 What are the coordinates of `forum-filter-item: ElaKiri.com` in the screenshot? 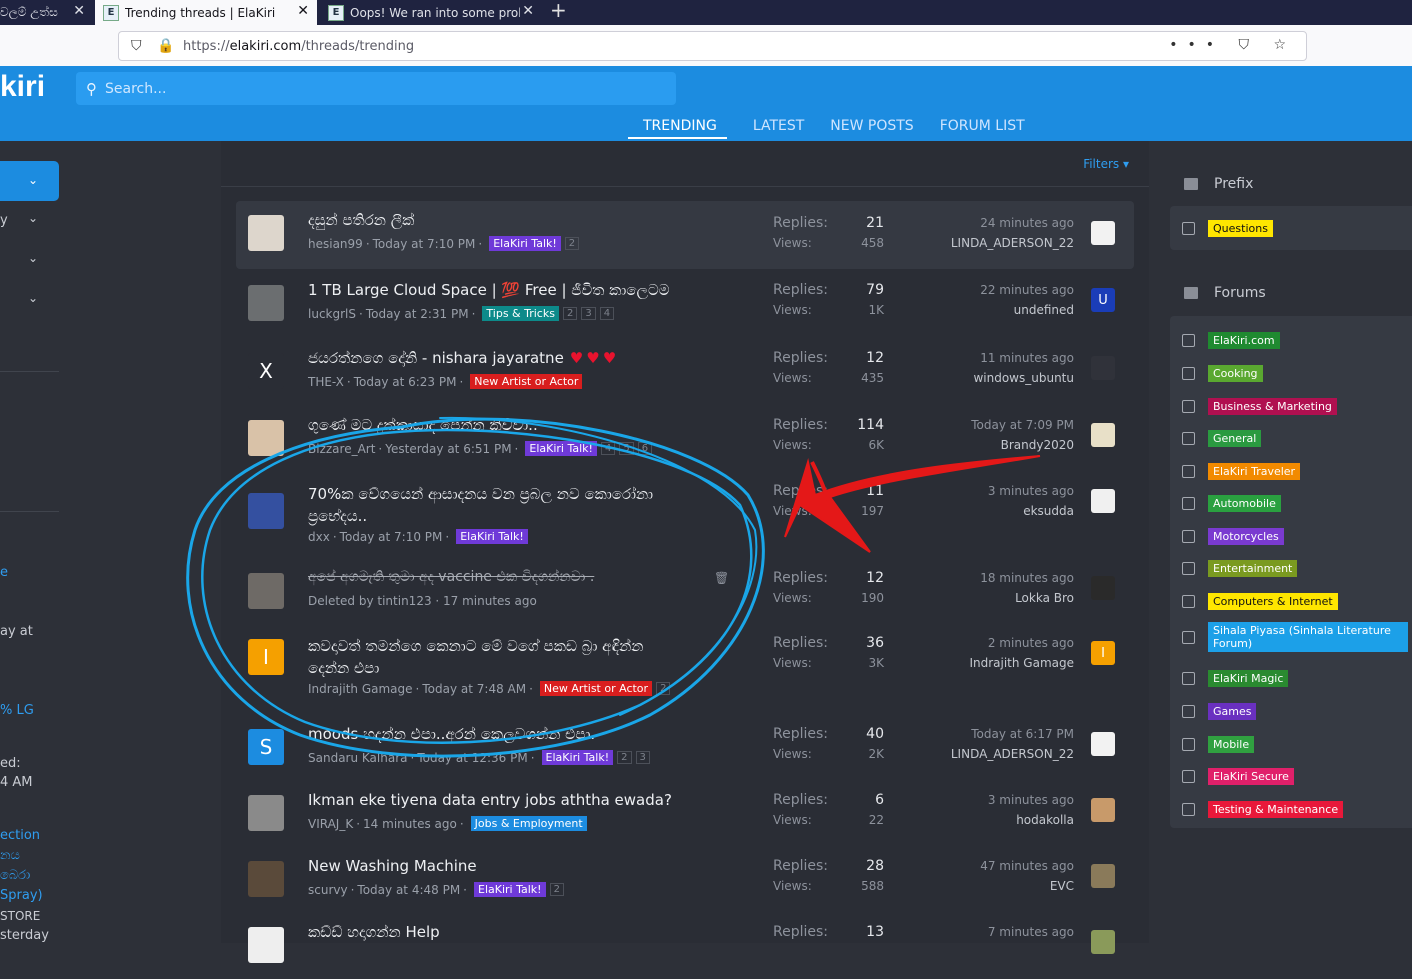 It's located at (1231, 340).